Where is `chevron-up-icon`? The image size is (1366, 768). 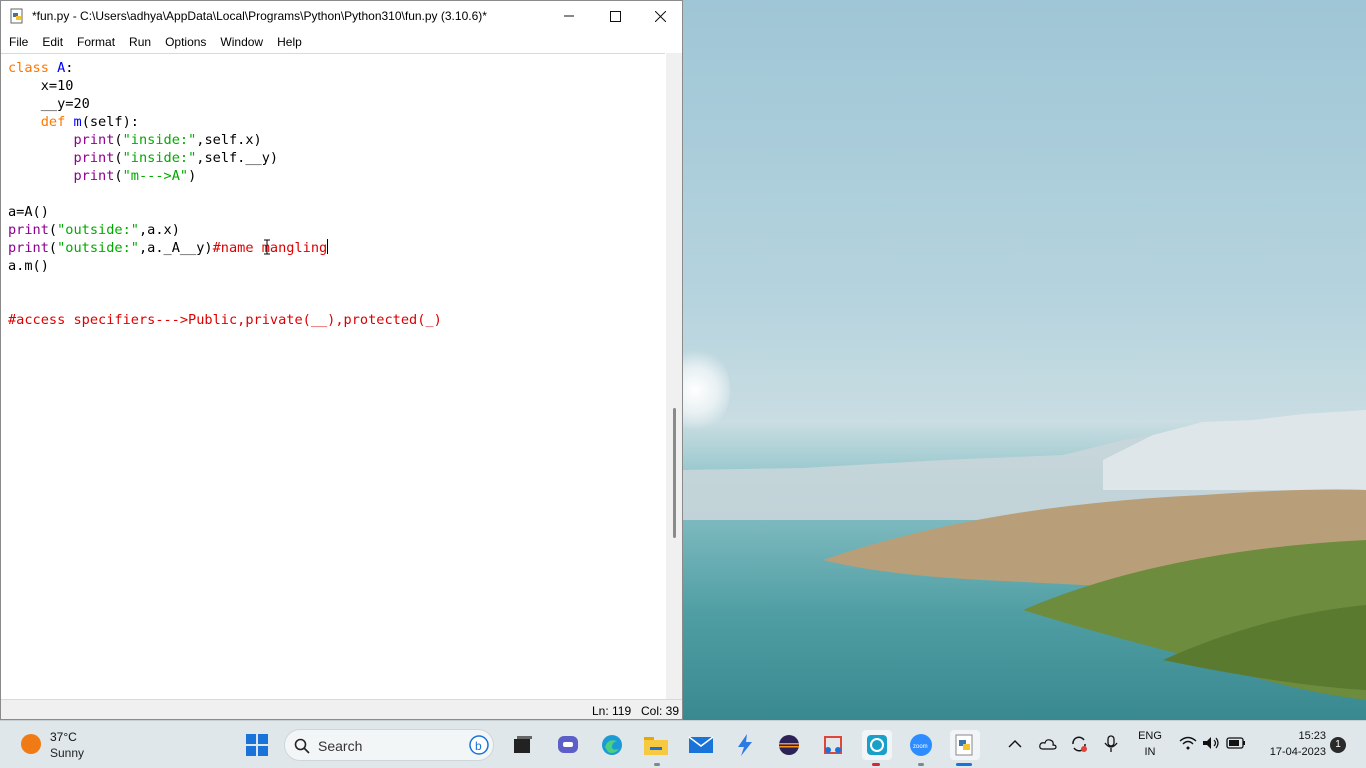 chevron-up-icon is located at coordinates (1015, 744).